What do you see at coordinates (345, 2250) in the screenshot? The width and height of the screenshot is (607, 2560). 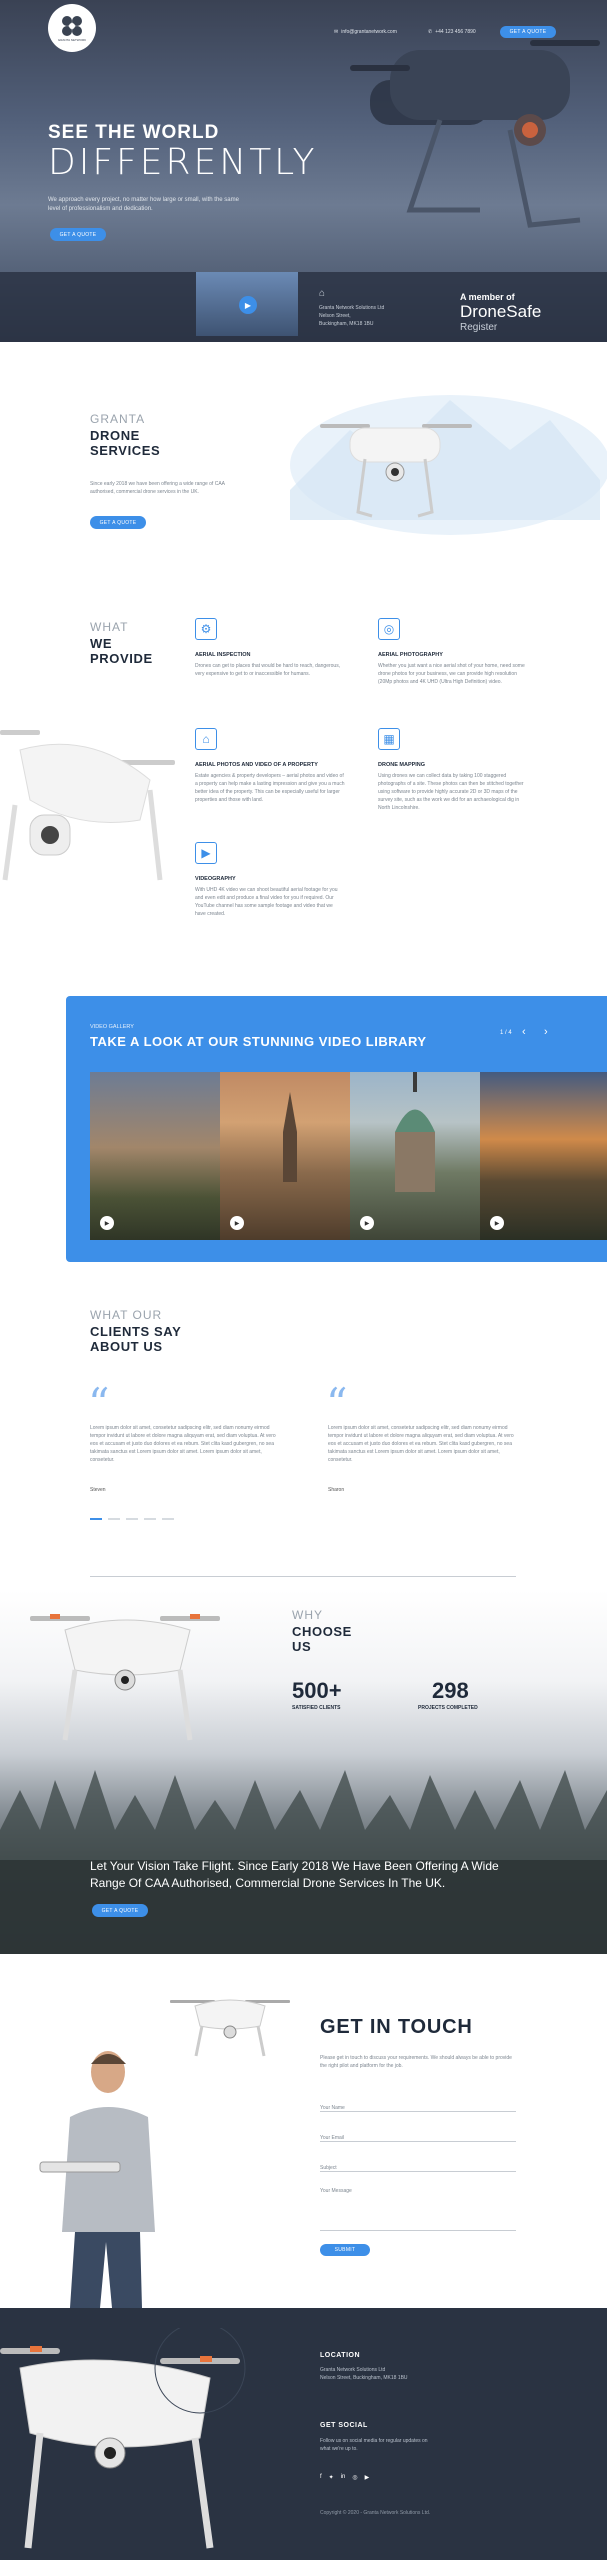 I see `submit-button: SUBMIT` at bounding box center [345, 2250].